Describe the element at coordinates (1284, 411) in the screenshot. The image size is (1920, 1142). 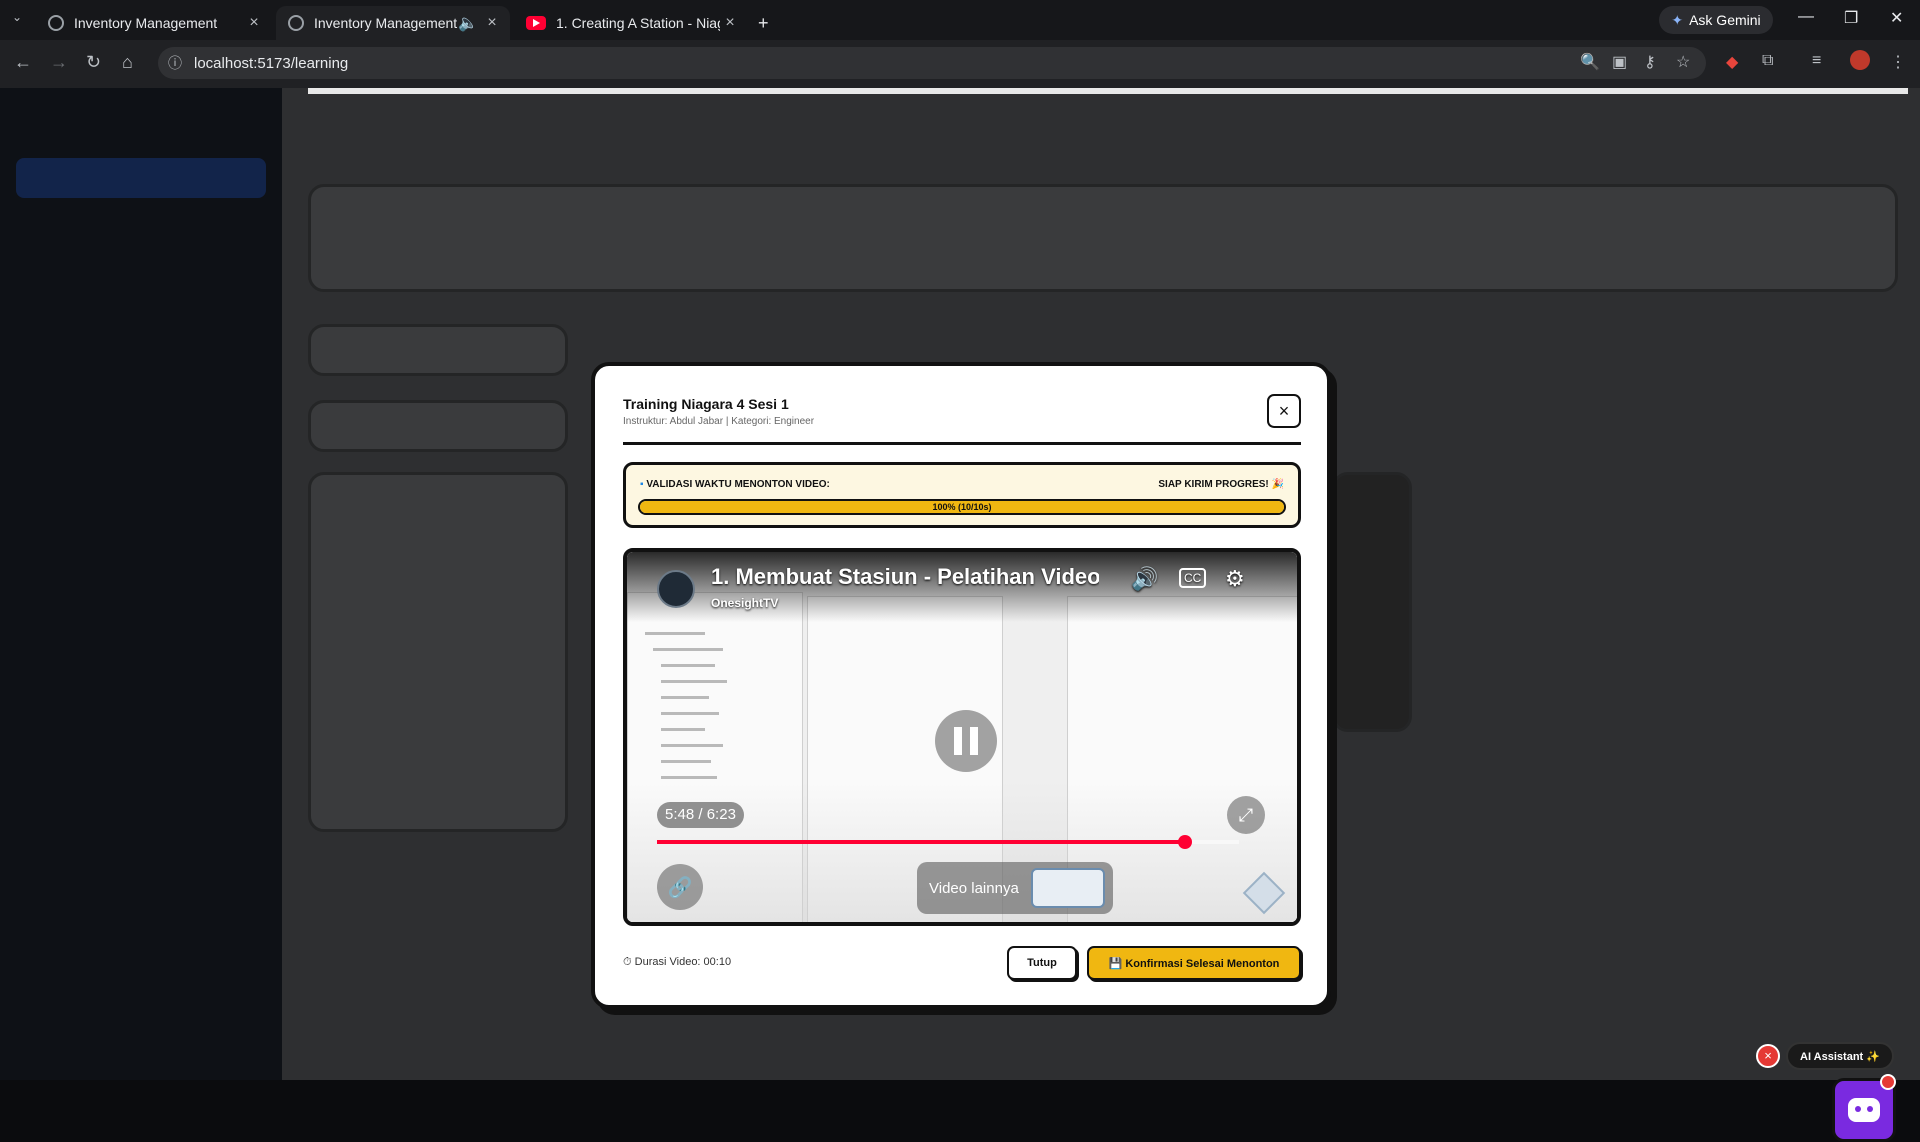
I see `modal-close-button: ×` at that location.